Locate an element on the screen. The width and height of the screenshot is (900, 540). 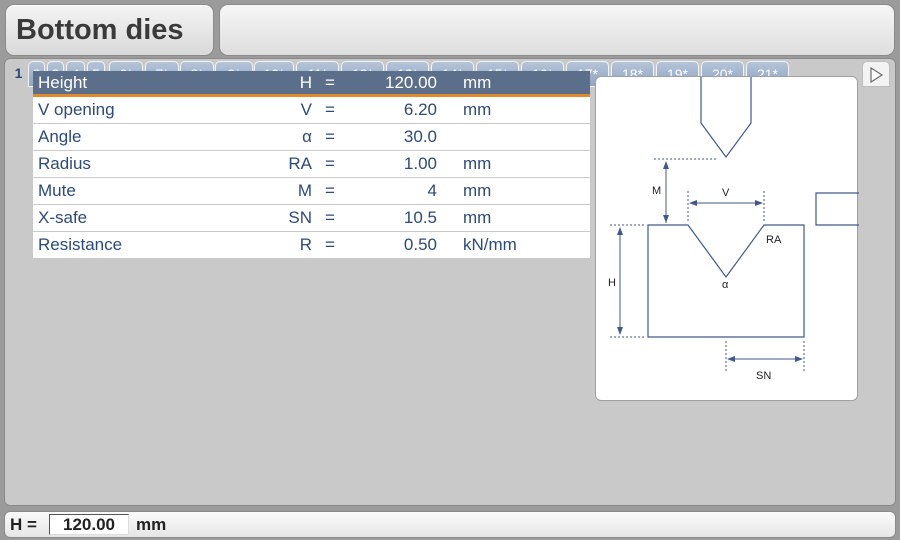
param-symbol: R is located at coordinates (305, 244).